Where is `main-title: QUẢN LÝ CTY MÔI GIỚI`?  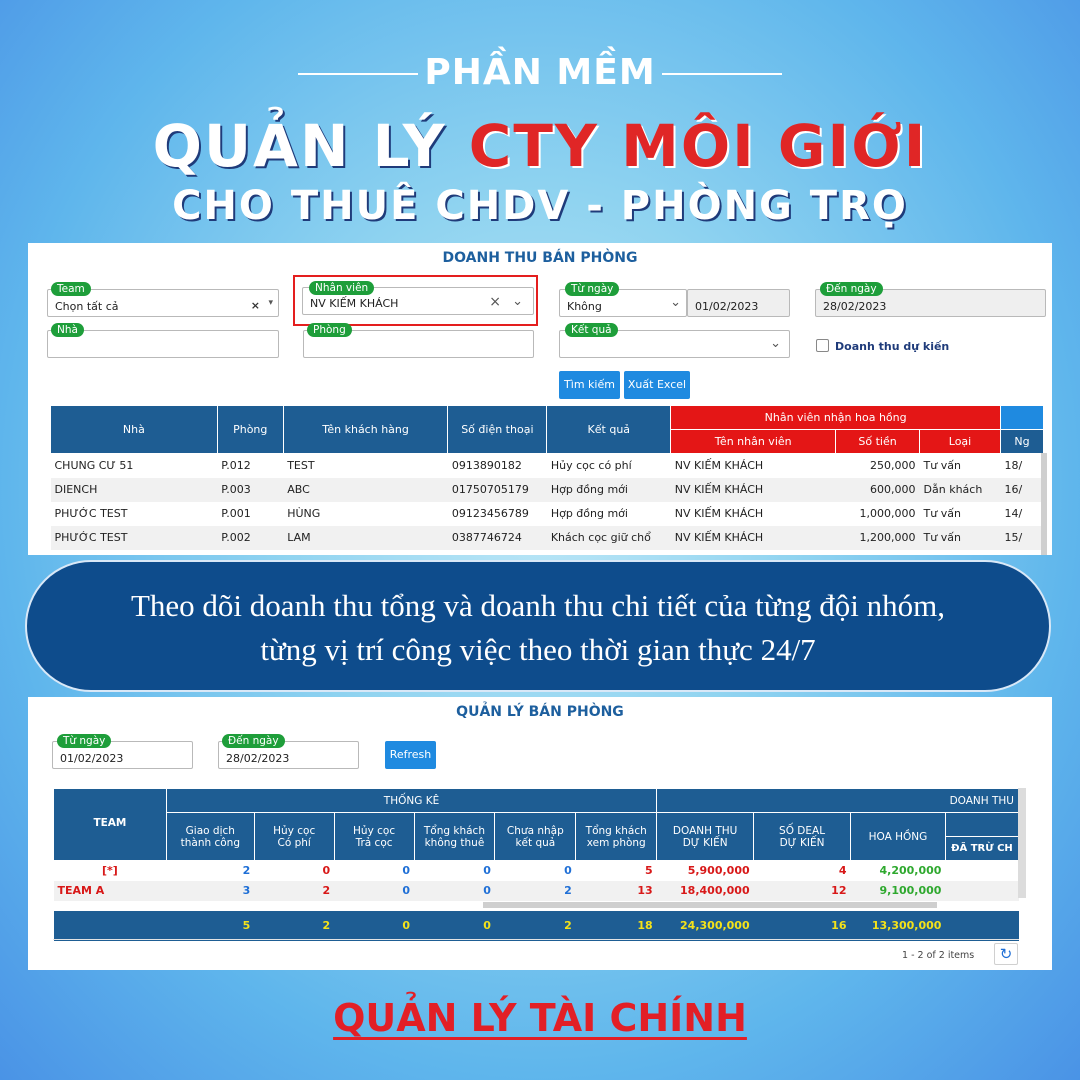 main-title: QUẢN LÝ CTY MÔI GIỚI is located at coordinates (540, 146).